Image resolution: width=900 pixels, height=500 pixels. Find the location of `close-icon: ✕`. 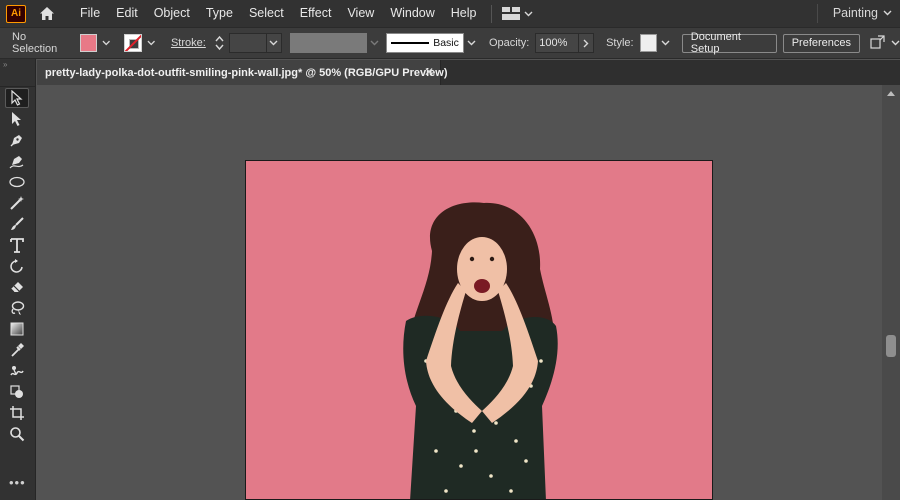

close-icon: ✕ is located at coordinates (429, 72).